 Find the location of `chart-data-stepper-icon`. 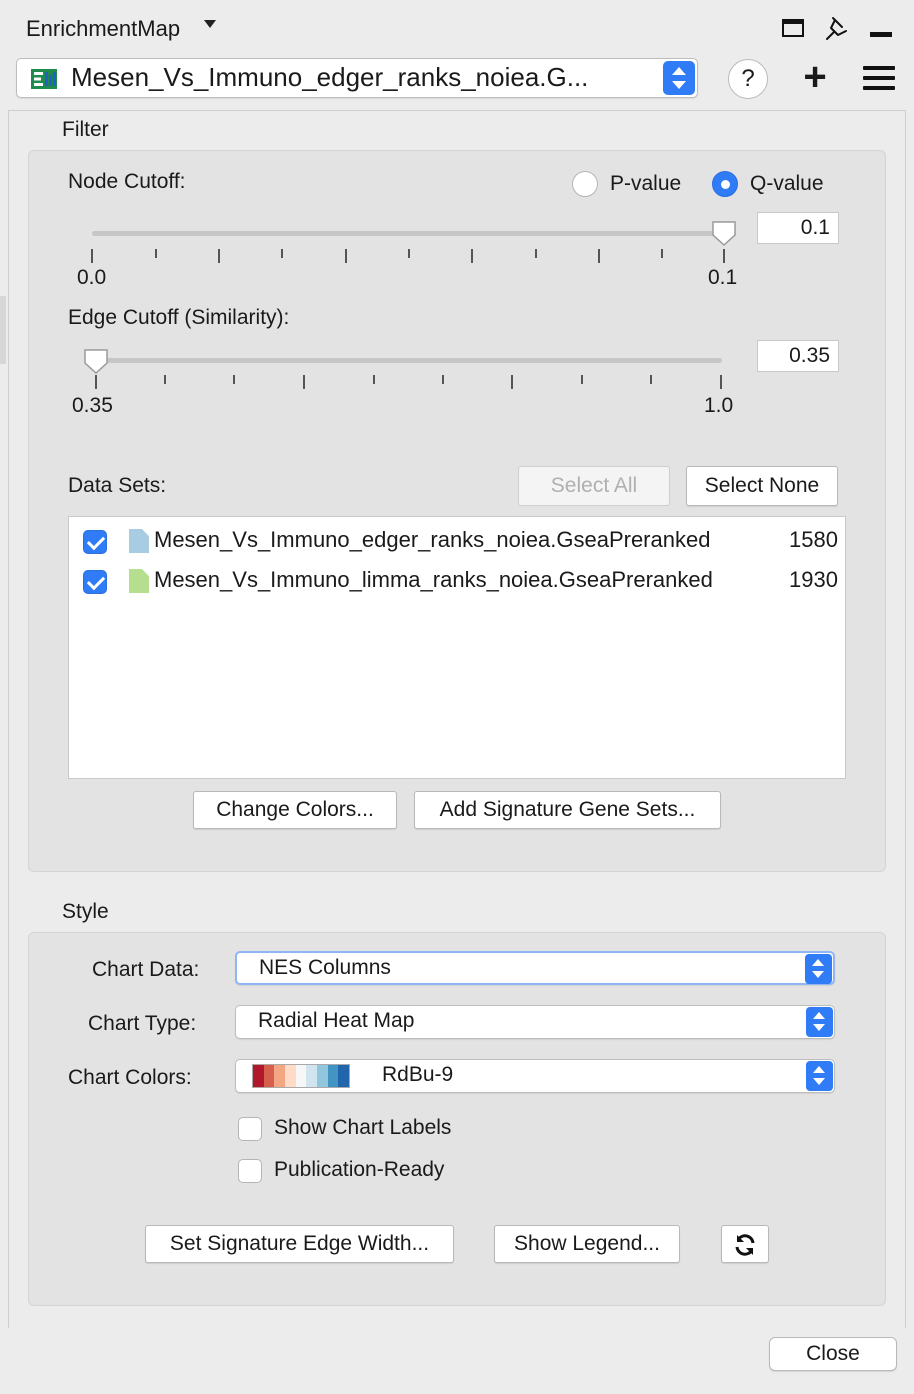

chart-data-stepper-icon is located at coordinates (818, 969).